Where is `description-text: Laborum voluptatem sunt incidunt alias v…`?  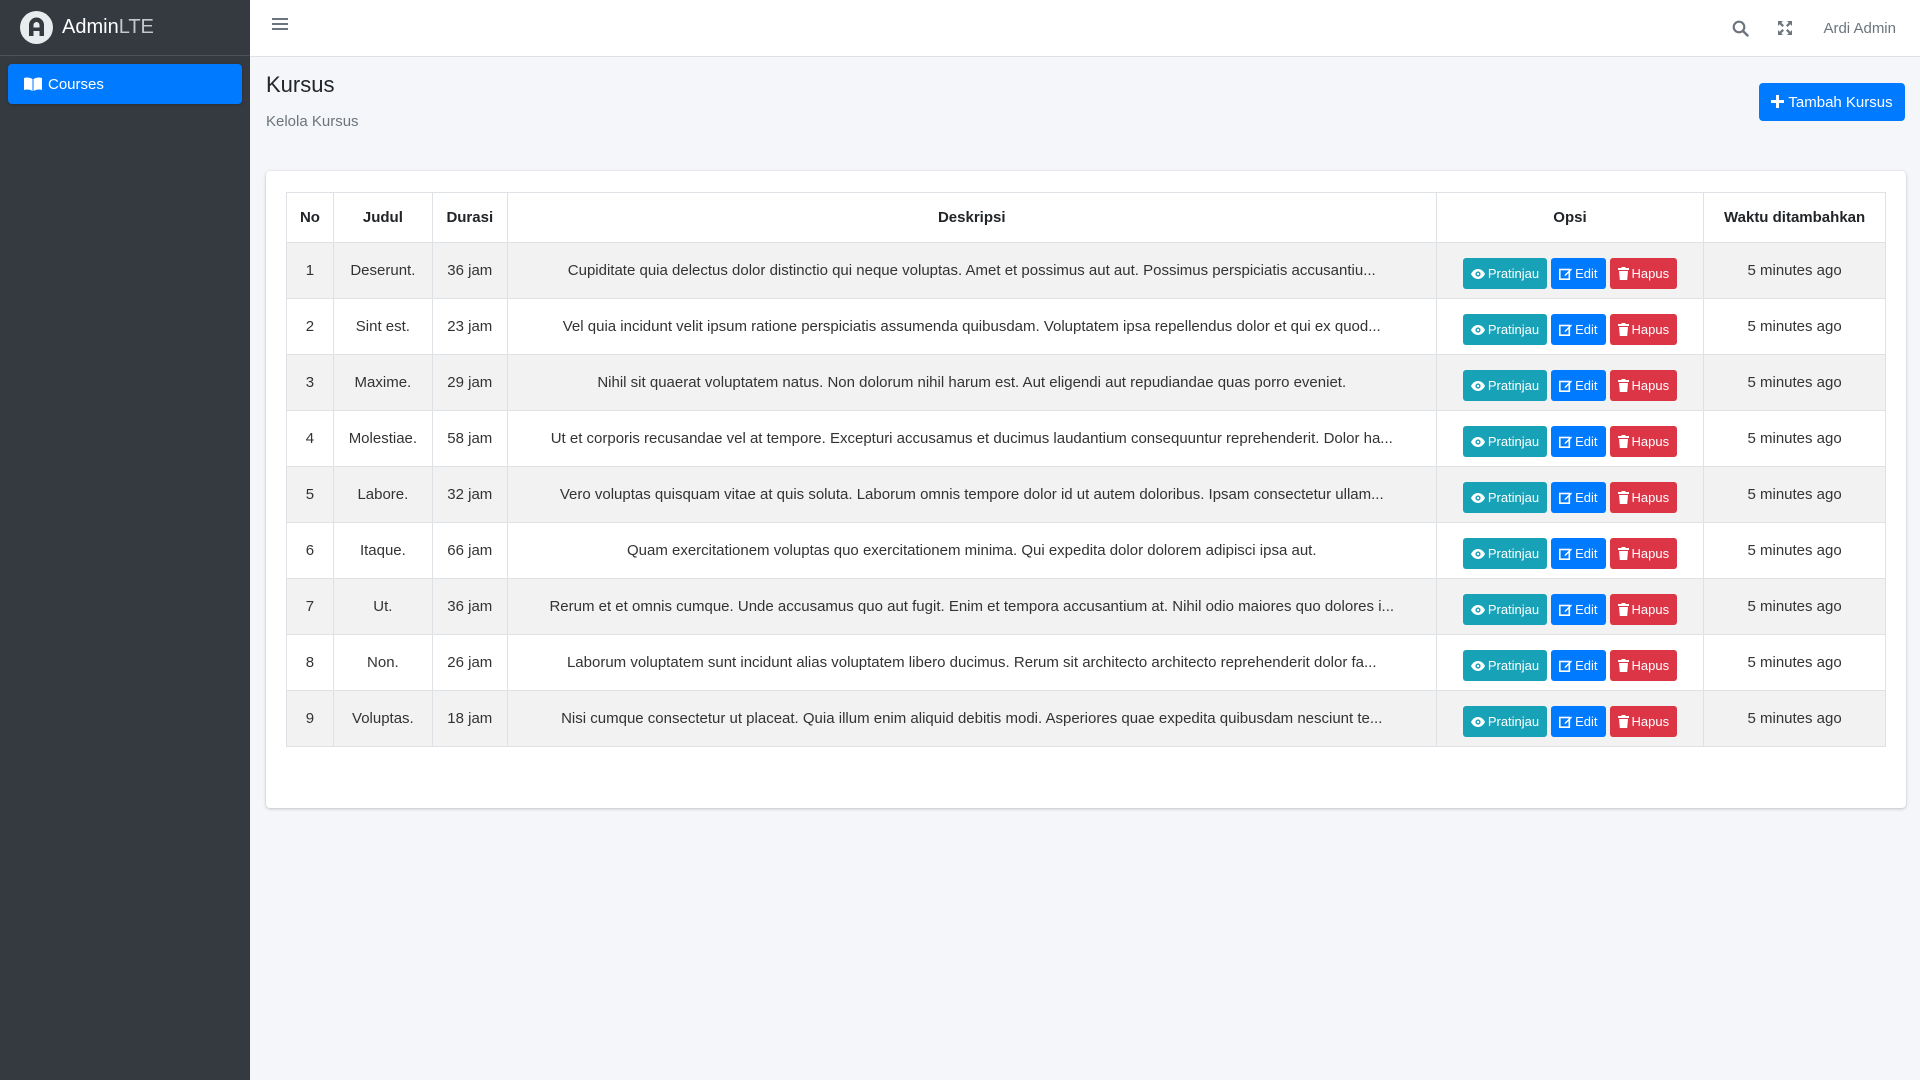
description-text: Laborum voluptatem sunt incidunt alias v… is located at coordinates (971, 662).